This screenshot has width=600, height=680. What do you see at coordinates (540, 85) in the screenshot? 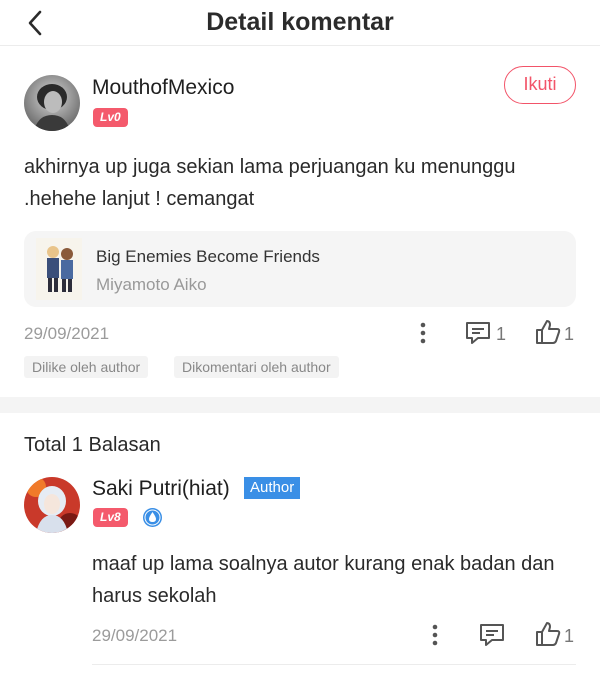
I see `follow-button: Ikuti` at bounding box center [540, 85].